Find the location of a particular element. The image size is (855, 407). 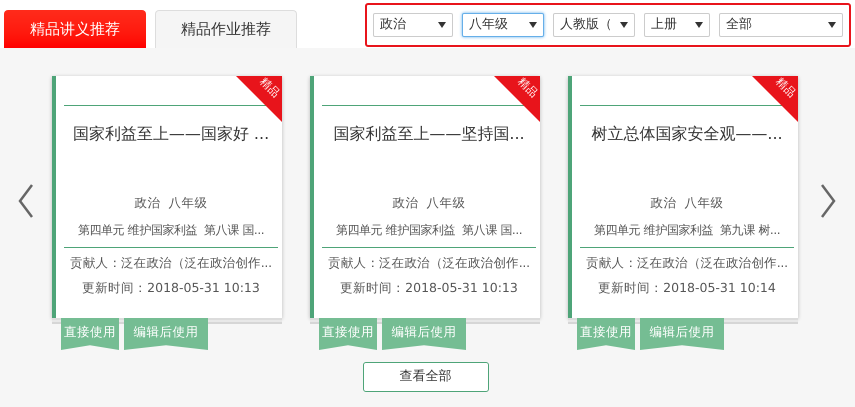

dropdown: 八年级 is located at coordinates (503, 25).